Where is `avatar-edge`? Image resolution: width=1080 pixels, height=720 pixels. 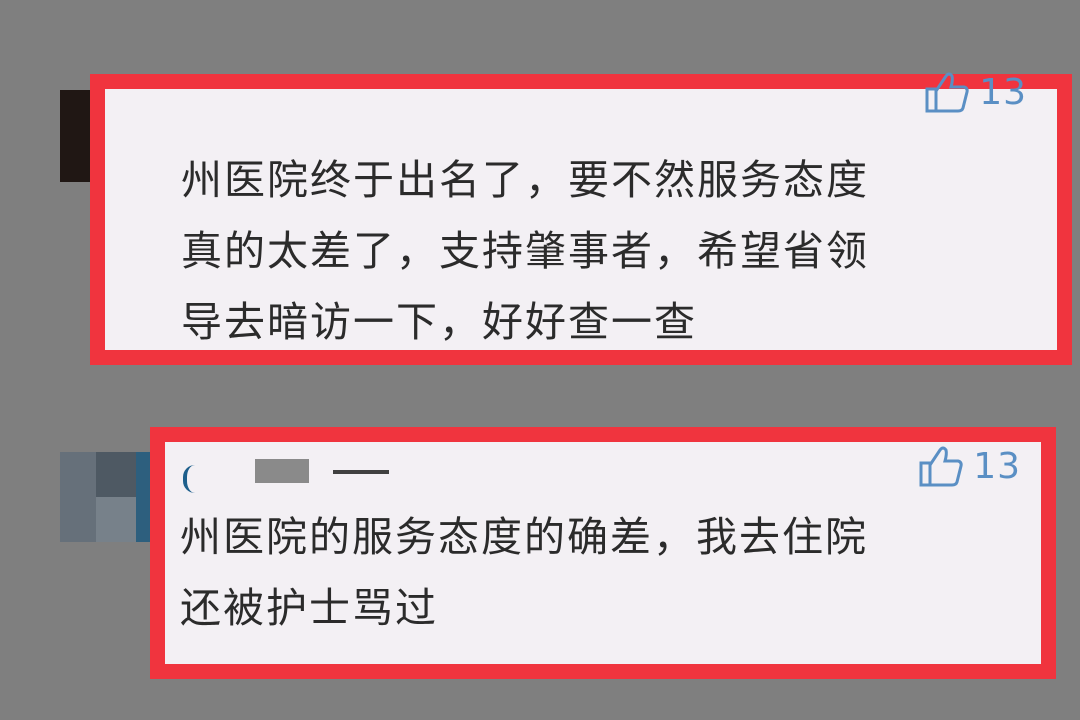
avatar-edge is located at coordinates (189, 479).